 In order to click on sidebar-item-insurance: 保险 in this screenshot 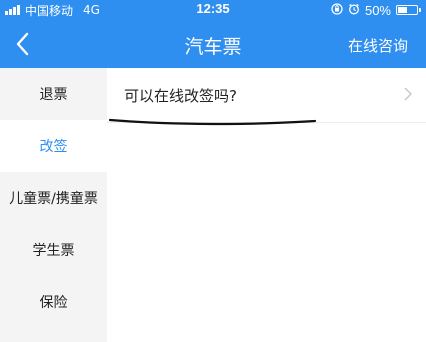, I will do `click(53, 302)`.